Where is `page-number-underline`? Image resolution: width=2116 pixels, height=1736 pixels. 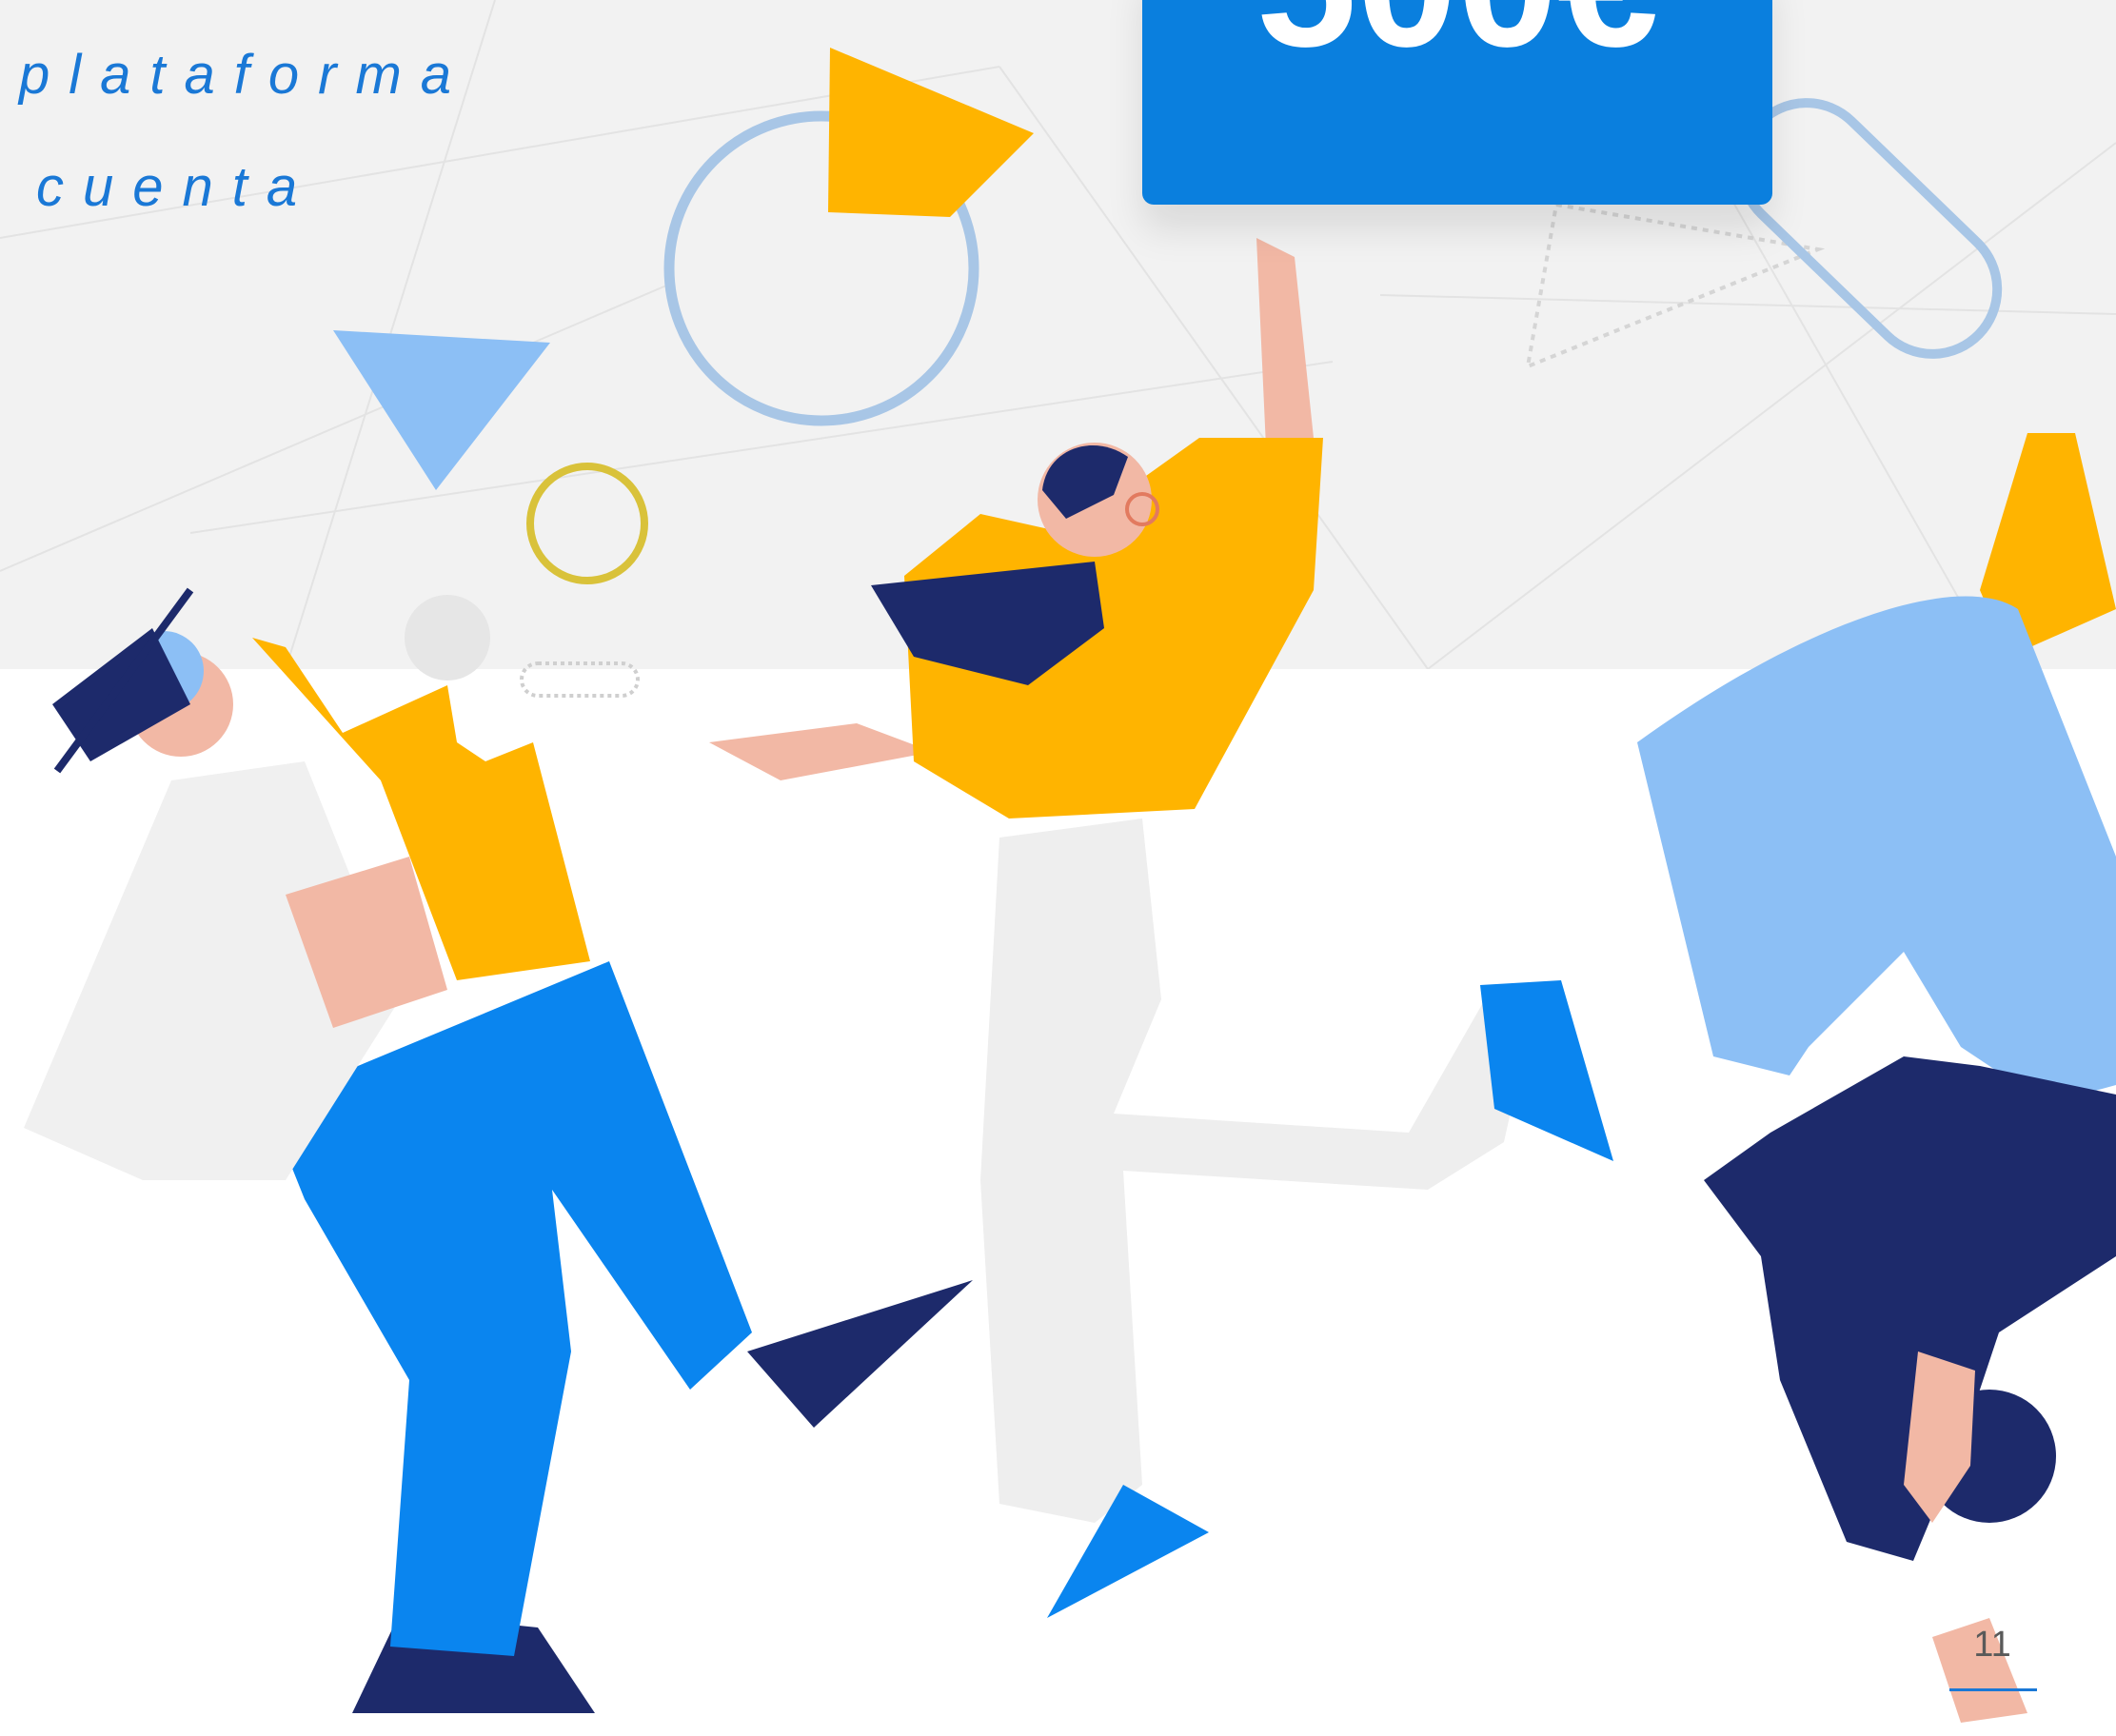 page-number-underline is located at coordinates (1993, 1689).